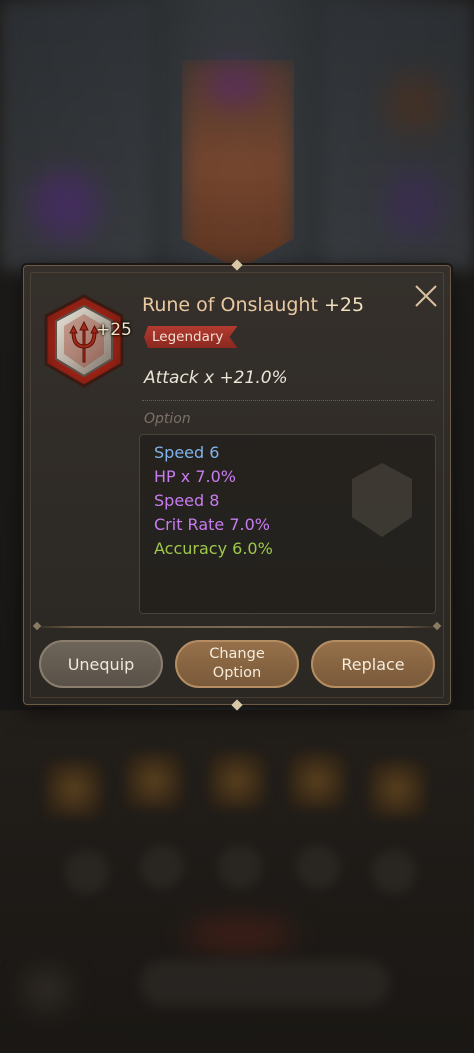 The width and height of the screenshot is (474, 1053). Describe the element at coordinates (212, 524) in the screenshot. I see `option-line: Crit Rate 7.0%` at that location.